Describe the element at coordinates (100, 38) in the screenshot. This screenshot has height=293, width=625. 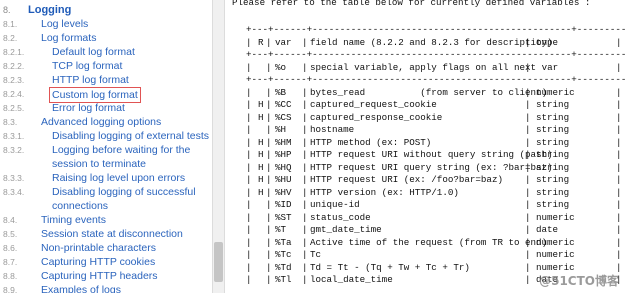
I see `toc-item: 8.2. Log formats` at that location.